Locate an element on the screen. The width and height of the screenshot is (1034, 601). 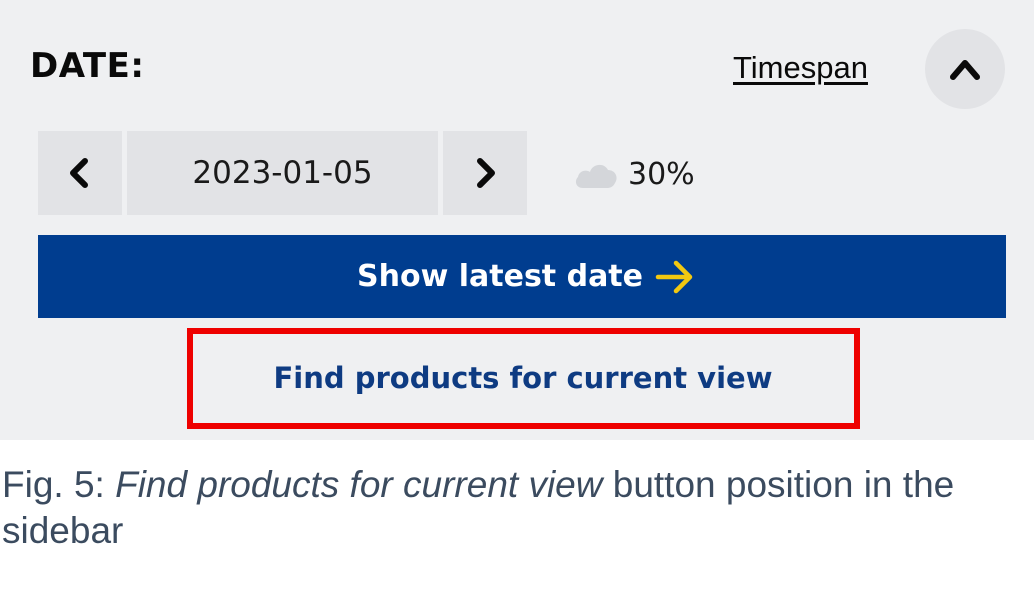
next-date-button is located at coordinates (485, 173).